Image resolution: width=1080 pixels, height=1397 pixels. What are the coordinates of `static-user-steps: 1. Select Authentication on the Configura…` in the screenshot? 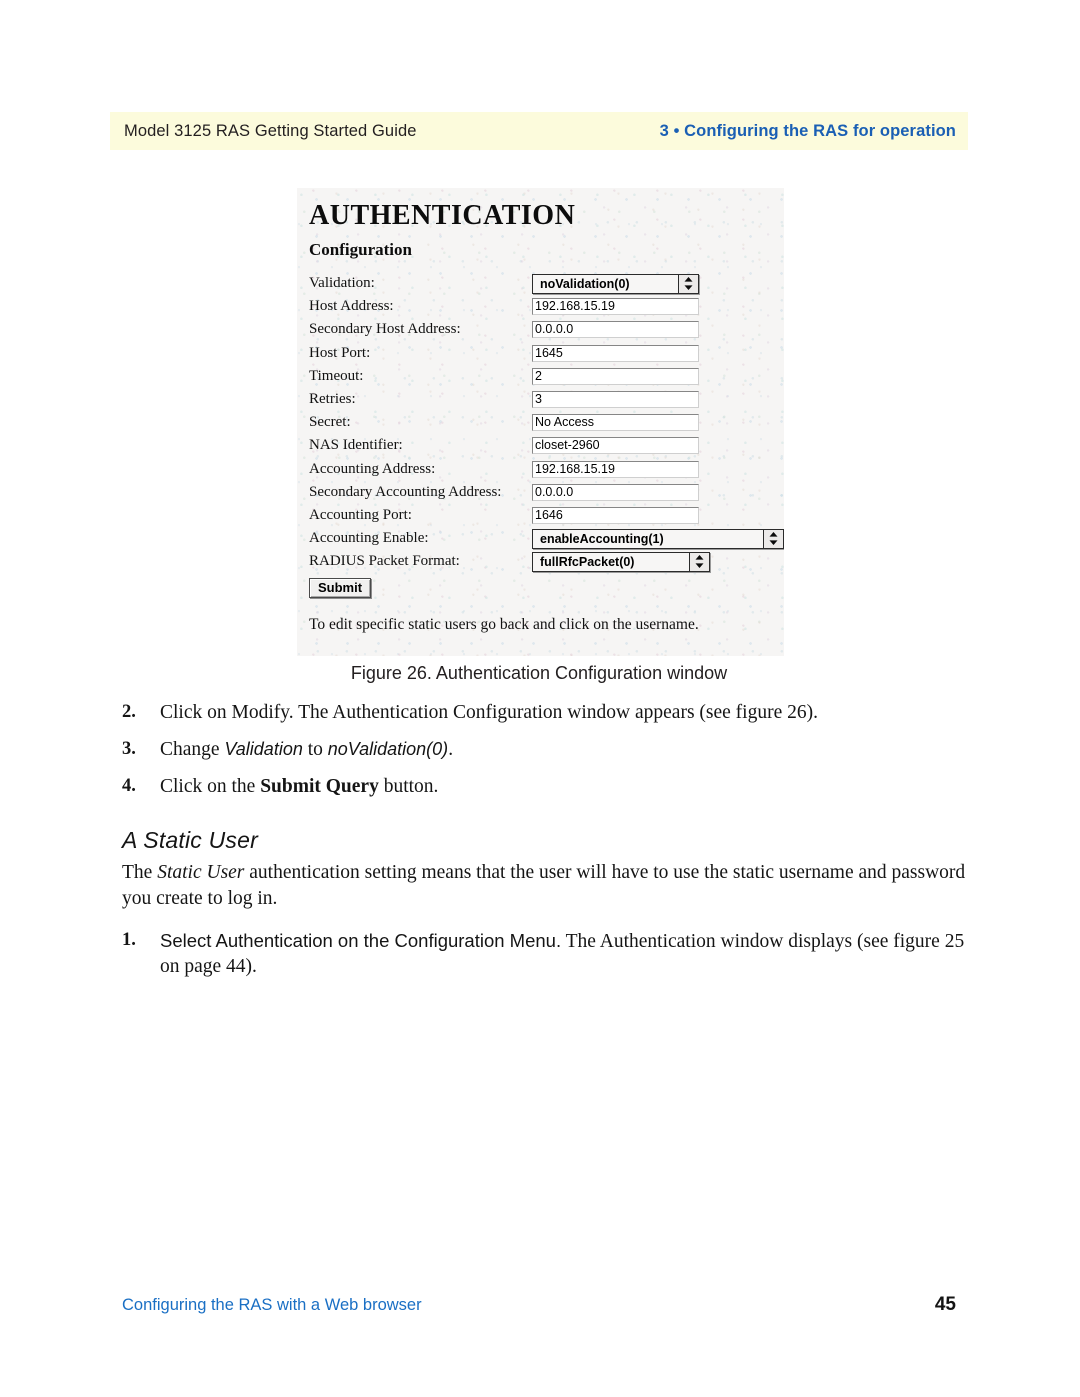 It's located at (545, 953).